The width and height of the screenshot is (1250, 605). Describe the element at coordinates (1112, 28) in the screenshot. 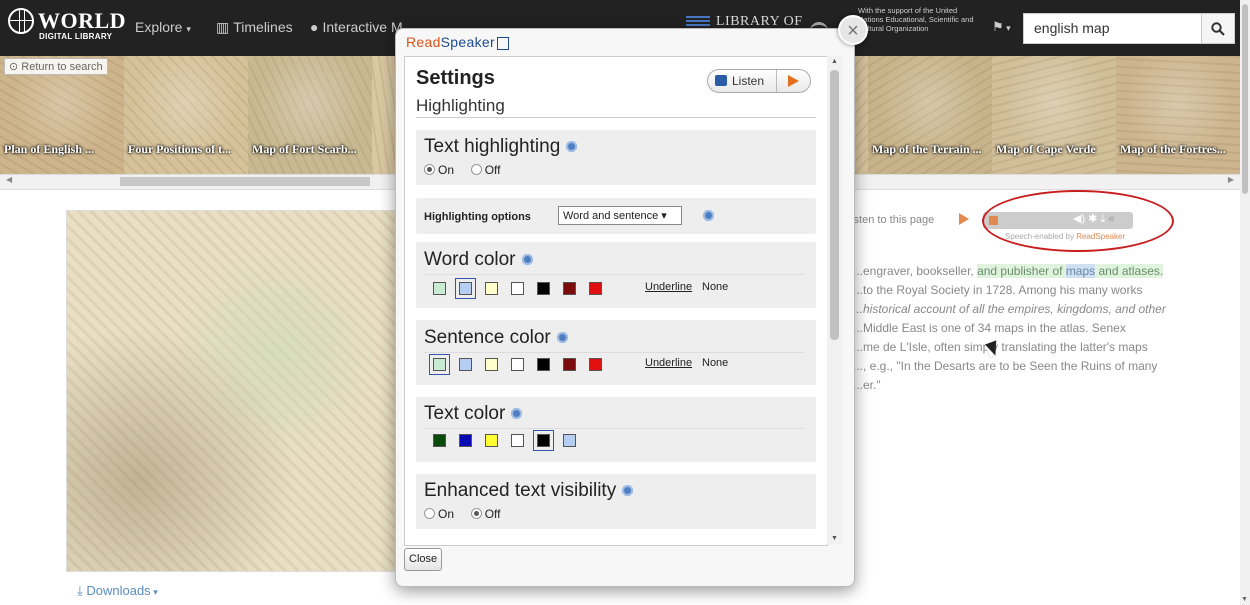

I see `search-input: english map` at that location.